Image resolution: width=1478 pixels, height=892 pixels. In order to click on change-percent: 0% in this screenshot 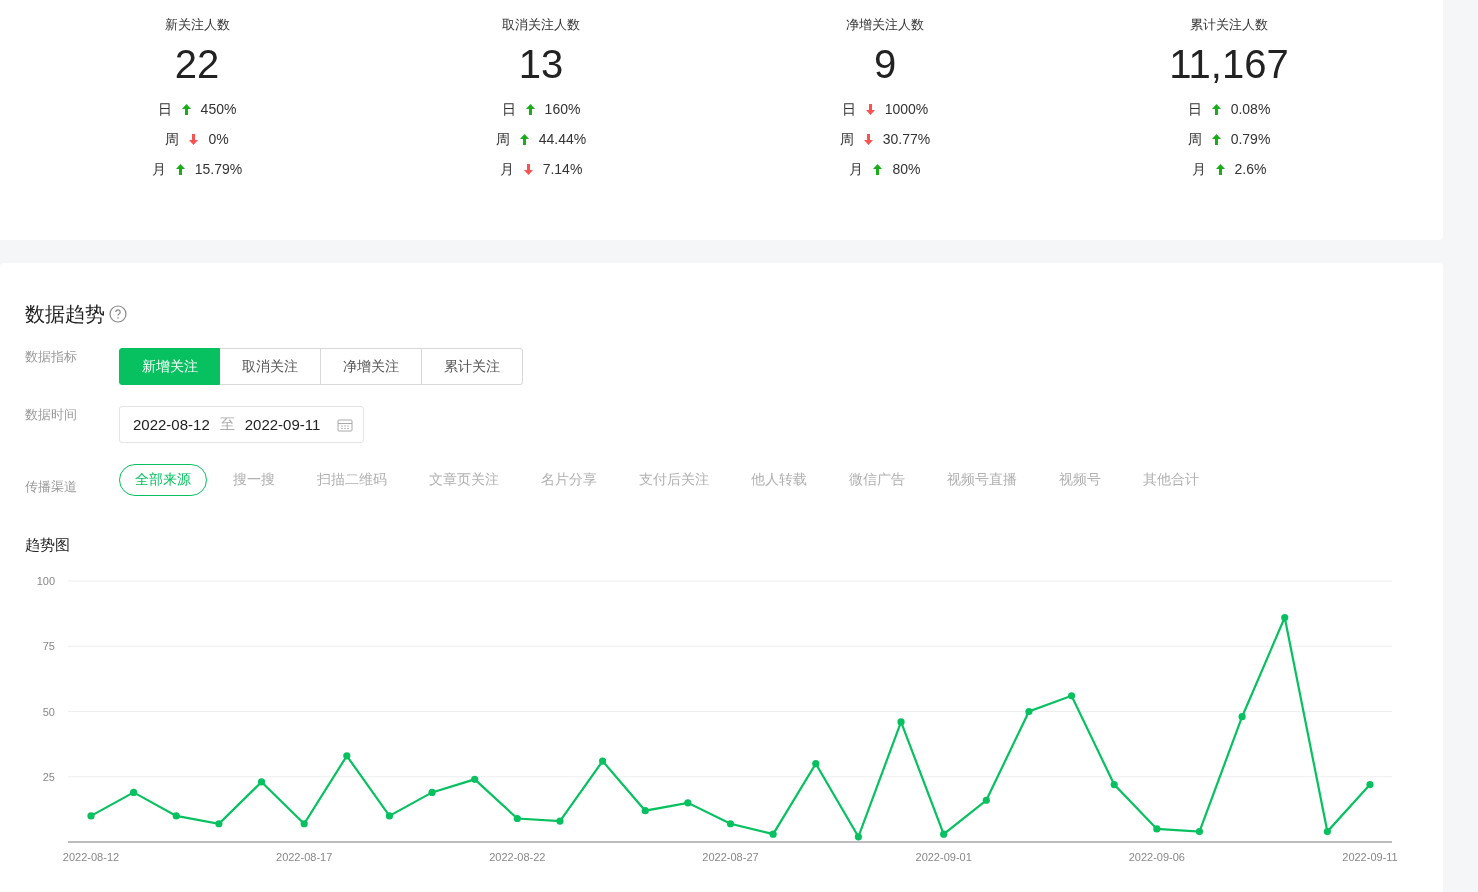, I will do `click(218, 139)`.